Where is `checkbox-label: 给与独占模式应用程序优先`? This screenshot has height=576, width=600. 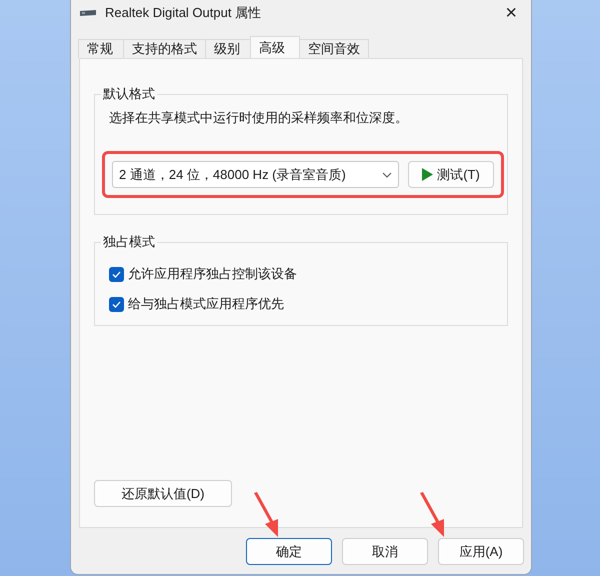 checkbox-label: 给与独占模式应用程序优先 is located at coordinates (206, 304).